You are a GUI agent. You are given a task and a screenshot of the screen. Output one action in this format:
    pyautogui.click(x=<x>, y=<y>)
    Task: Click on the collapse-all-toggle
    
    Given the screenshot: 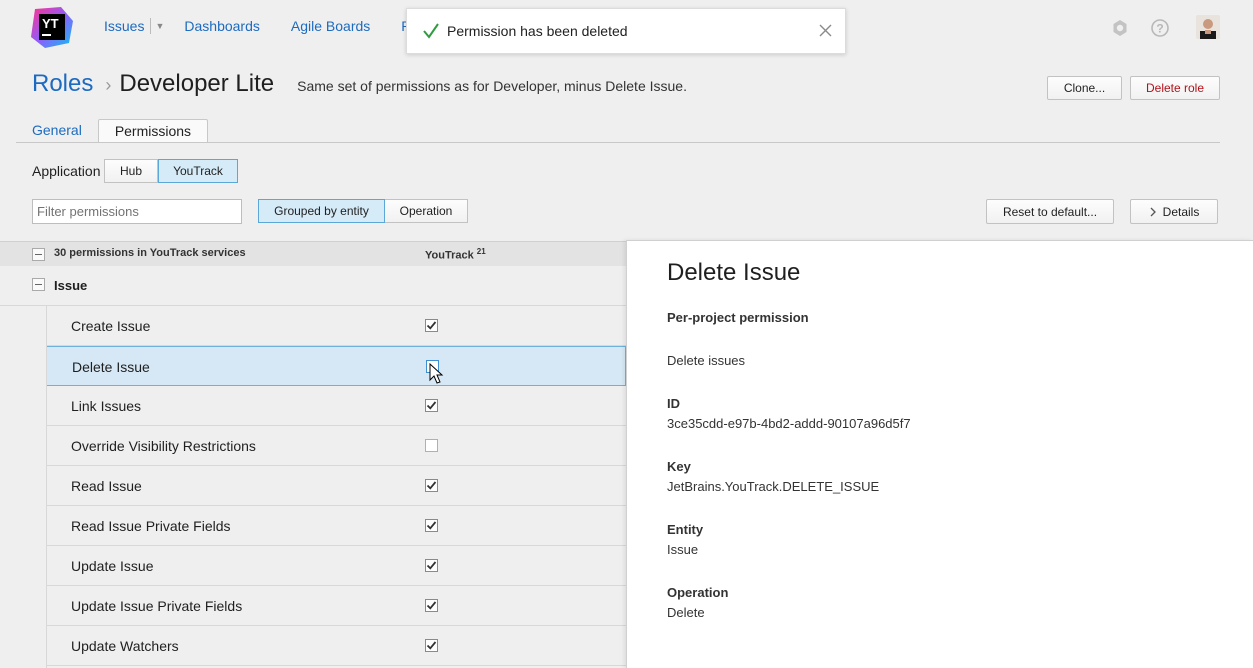 What is the action you would take?
    pyautogui.click(x=38, y=254)
    